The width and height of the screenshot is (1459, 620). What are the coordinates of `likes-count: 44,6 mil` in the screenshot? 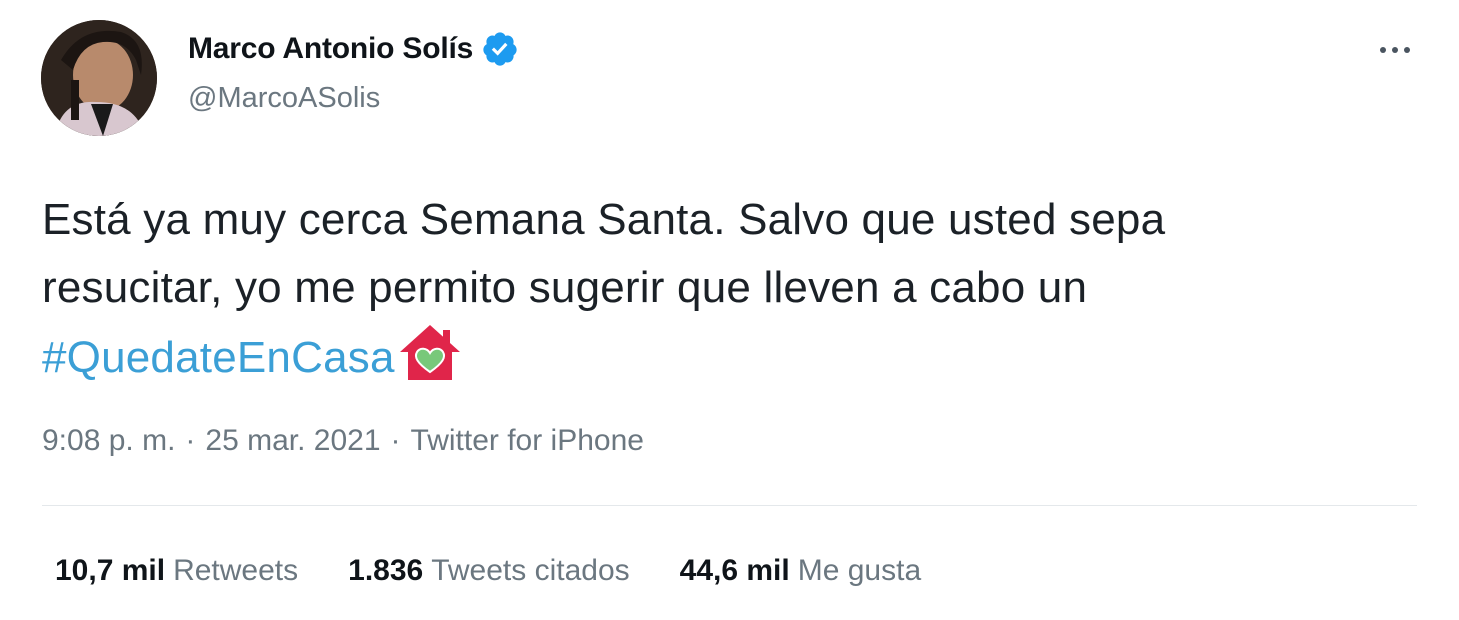 It's located at (734, 570).